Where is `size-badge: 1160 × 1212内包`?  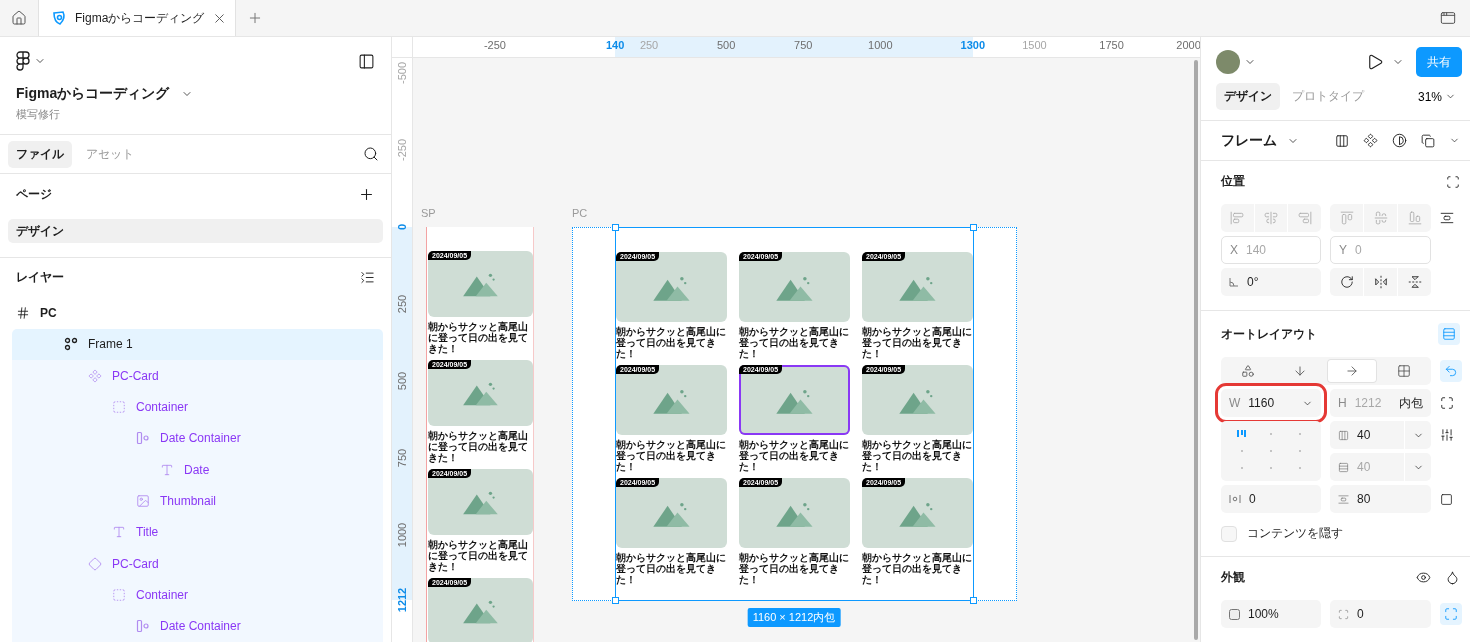
size-badge: 1160 × 1212内包 is located at coordinates (794, 617).